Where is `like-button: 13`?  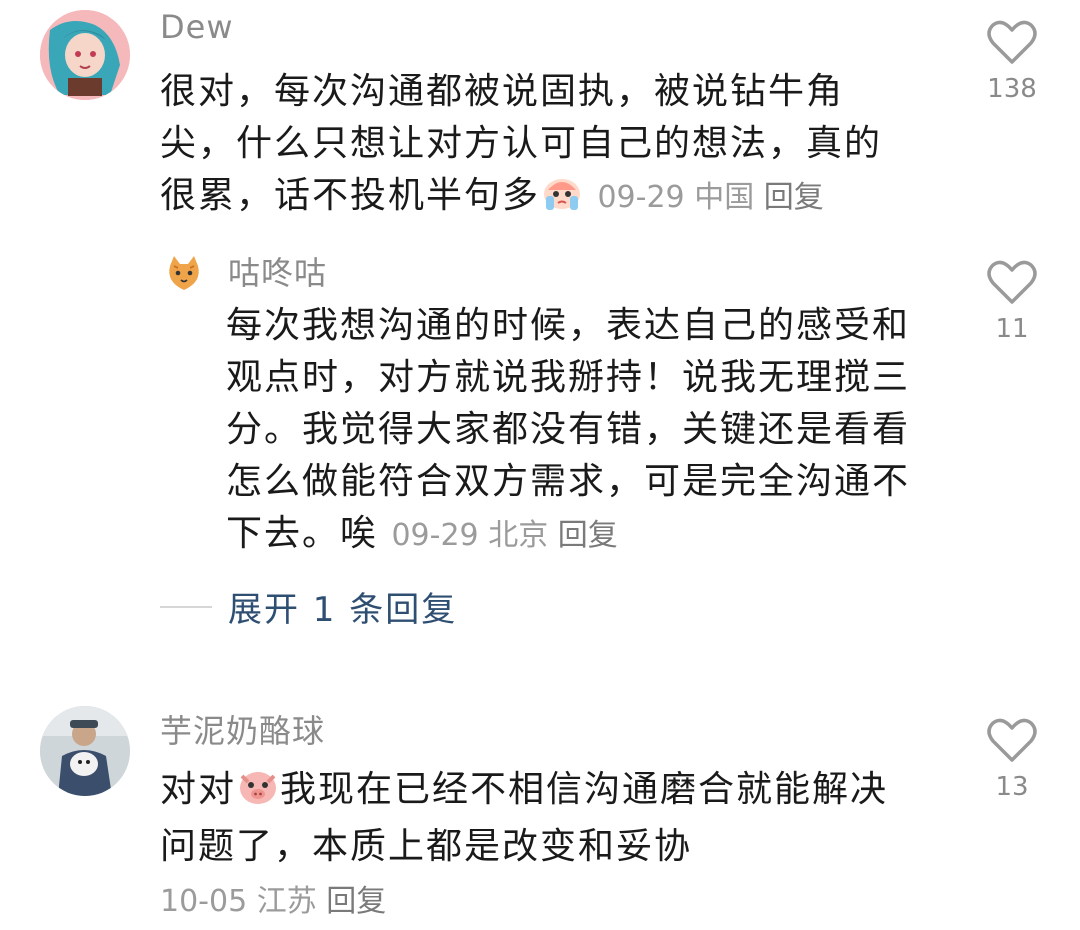 like-button: 13 is located at coordinates (1012, 760).